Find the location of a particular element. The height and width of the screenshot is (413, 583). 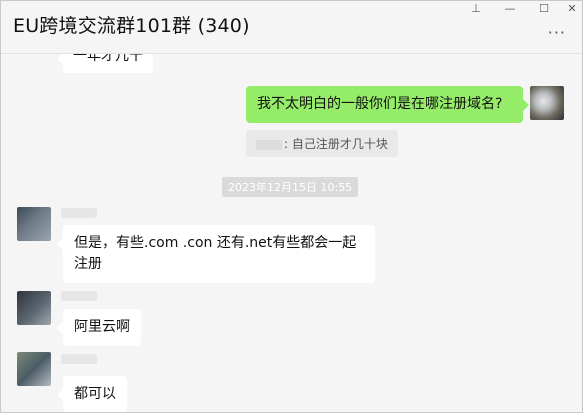

message-text: 都可以 is located at coordinates (95, 394).